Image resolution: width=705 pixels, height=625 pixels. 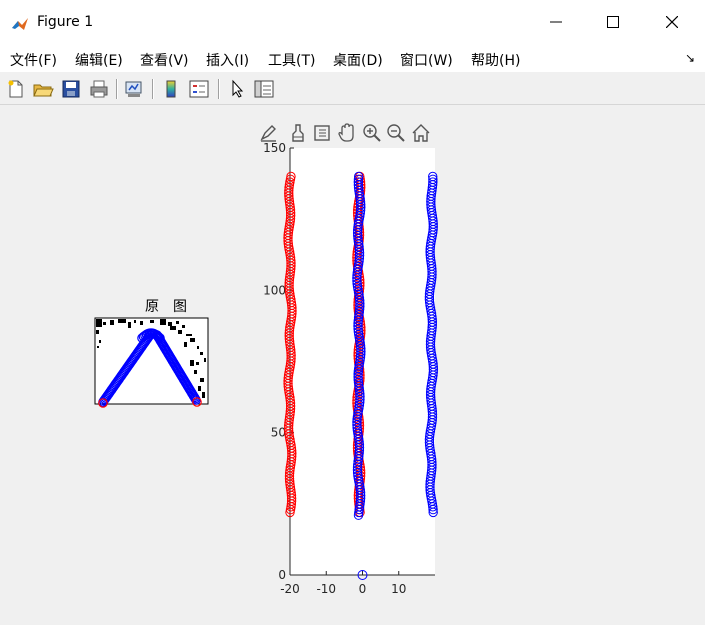 I want to click on insert-colorbar-icon, so click(x=171, y=89).